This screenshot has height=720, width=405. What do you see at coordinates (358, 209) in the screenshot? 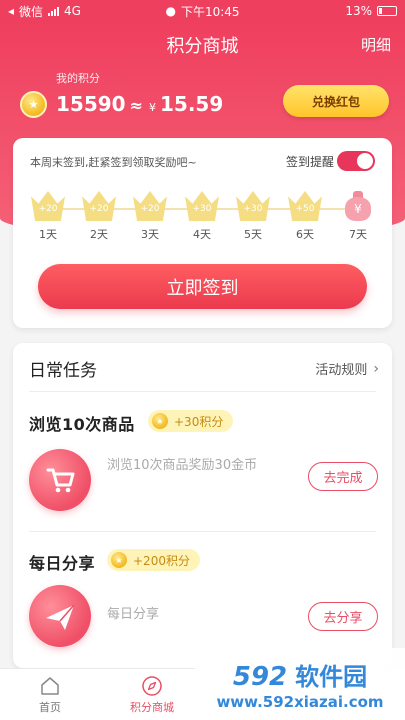
I see `money-bag-symbol: ¥` at bounding box center [358, 209].